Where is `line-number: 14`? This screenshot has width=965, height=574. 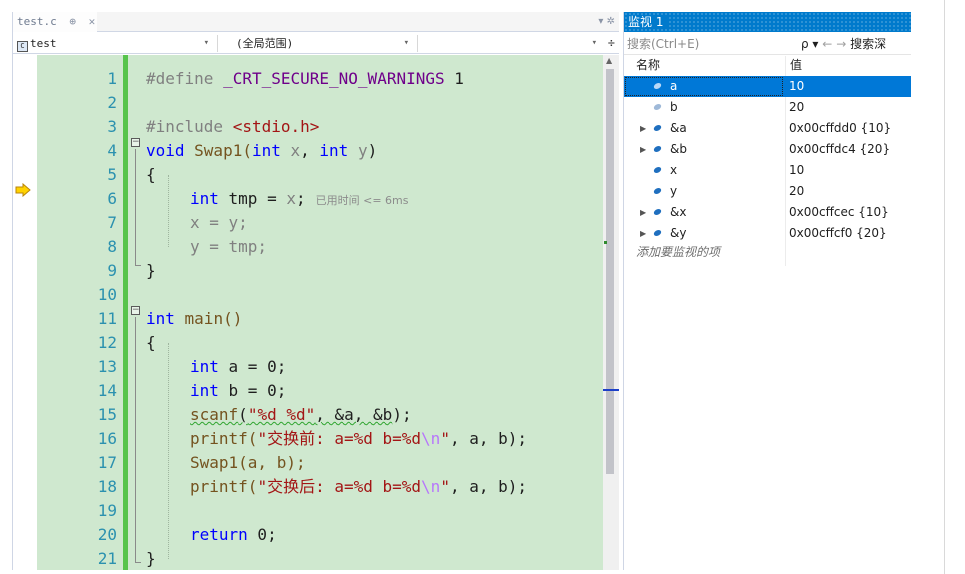
line-number: 14 is located at coordinates (107, 390).